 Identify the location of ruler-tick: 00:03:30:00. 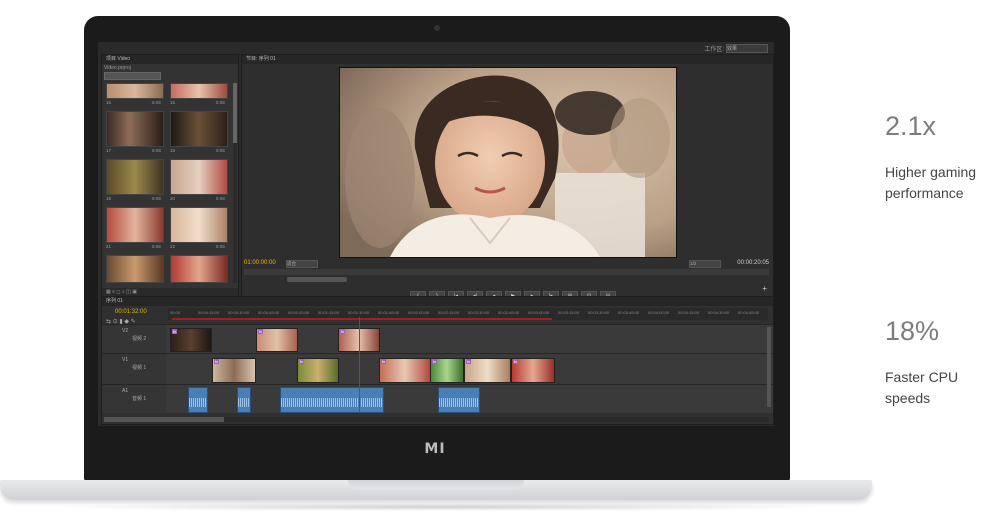
(598, 312).